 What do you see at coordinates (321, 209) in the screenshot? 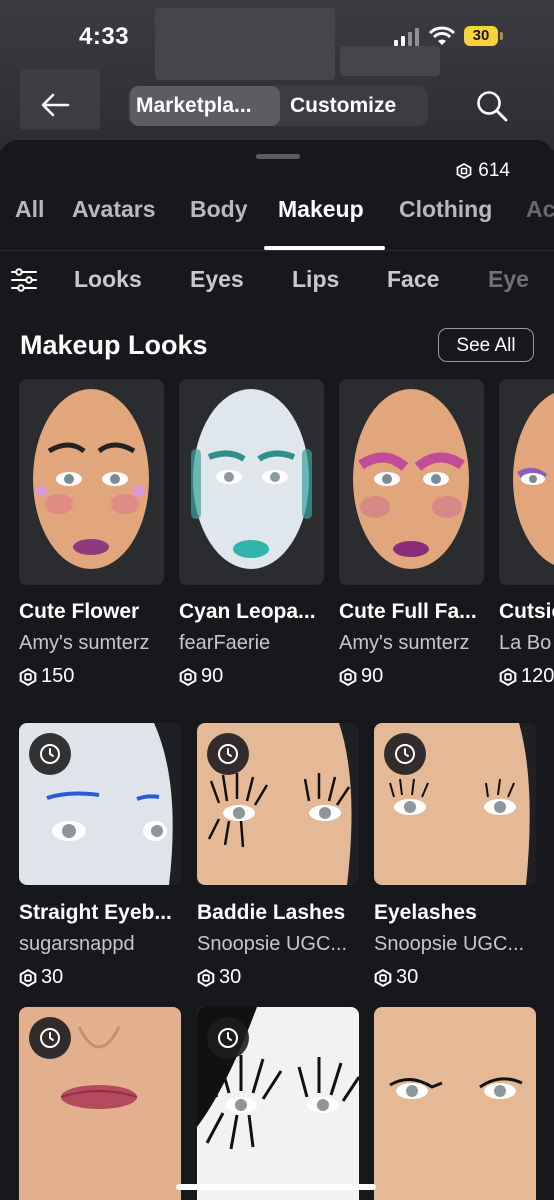
I see `tab-makeup: Makeup` at bounding box center [321, 209].